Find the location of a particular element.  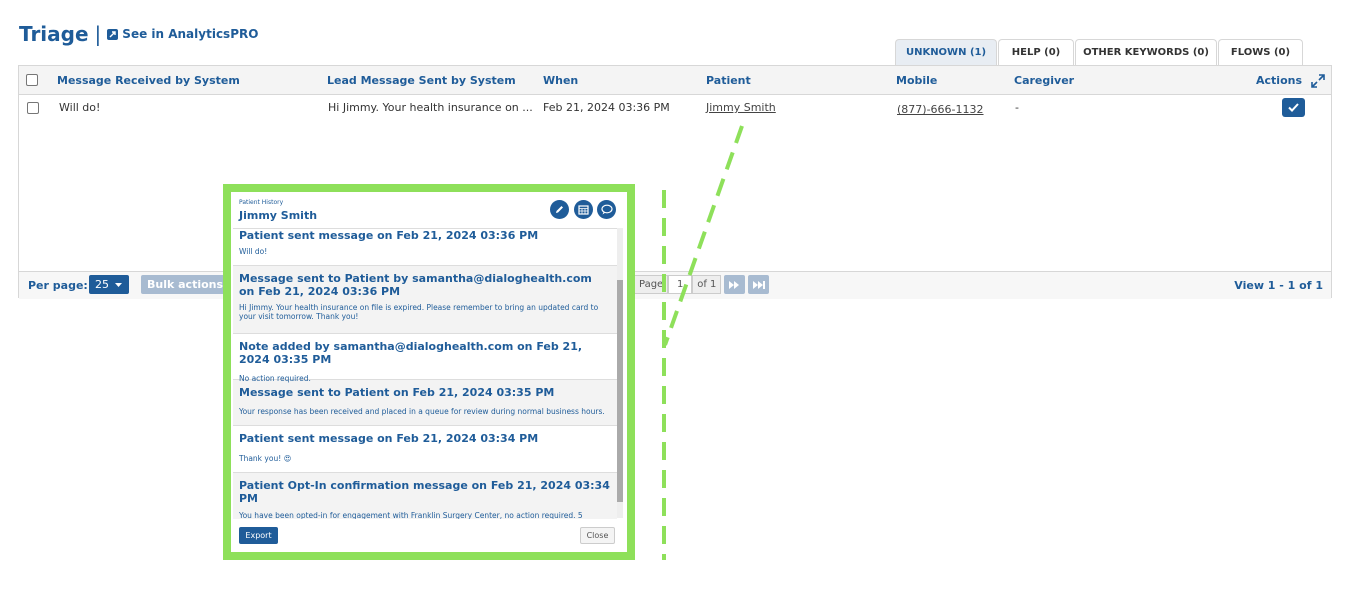

bulk-actions-button: Bulk actions is located at coordinates (186, 284).